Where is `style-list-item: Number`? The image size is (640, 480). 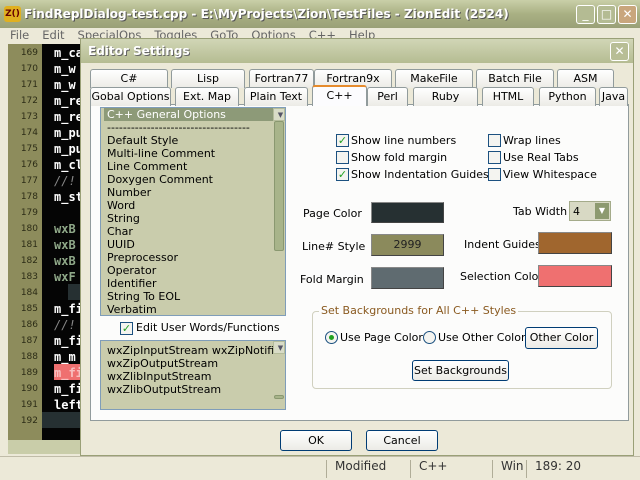
style-list-item: Number is located at coordinates (194, 192).